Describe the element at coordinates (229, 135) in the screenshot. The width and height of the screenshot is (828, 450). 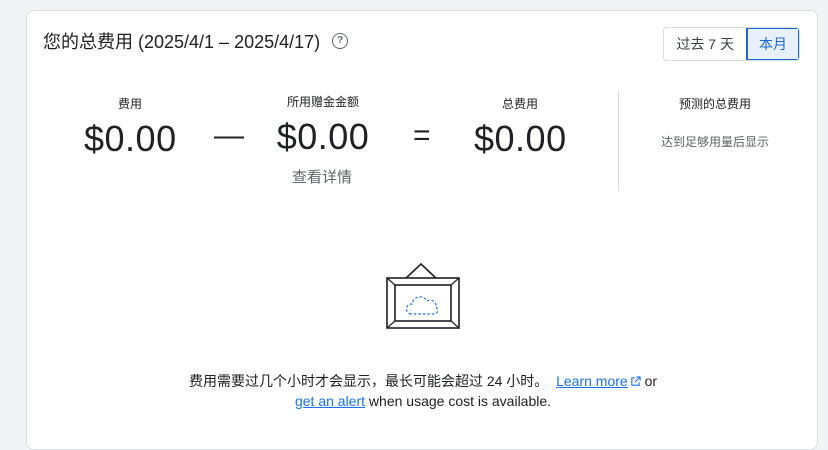
I see `minus-operator: —` at that location.